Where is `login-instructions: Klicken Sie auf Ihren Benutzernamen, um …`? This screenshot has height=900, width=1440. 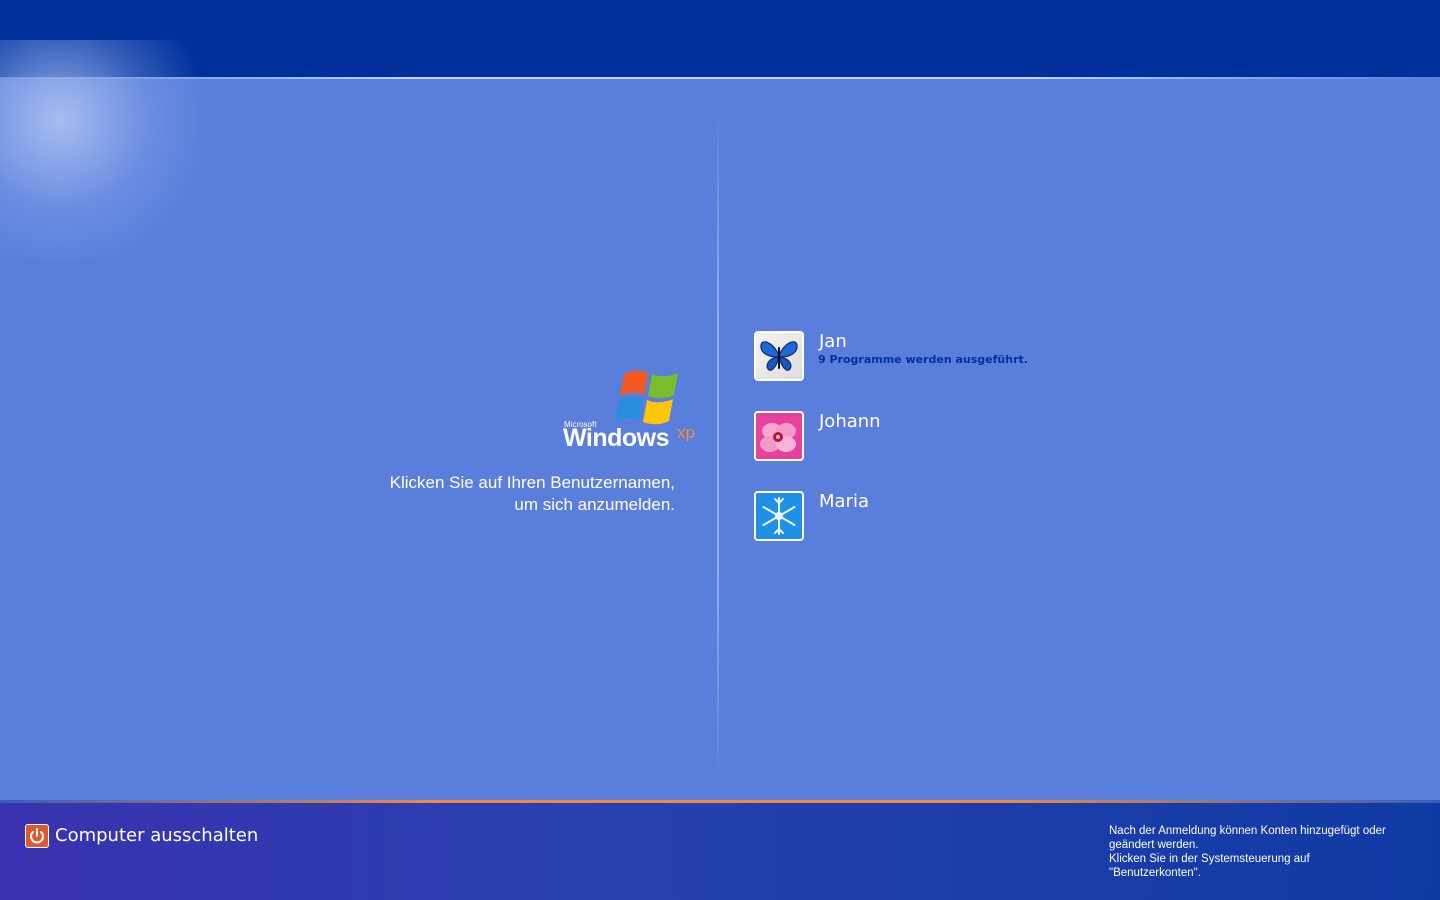
login-instructions: Klicken Sie auf Ihren Benutzernamen, um … is located at coordinates (497, 494).